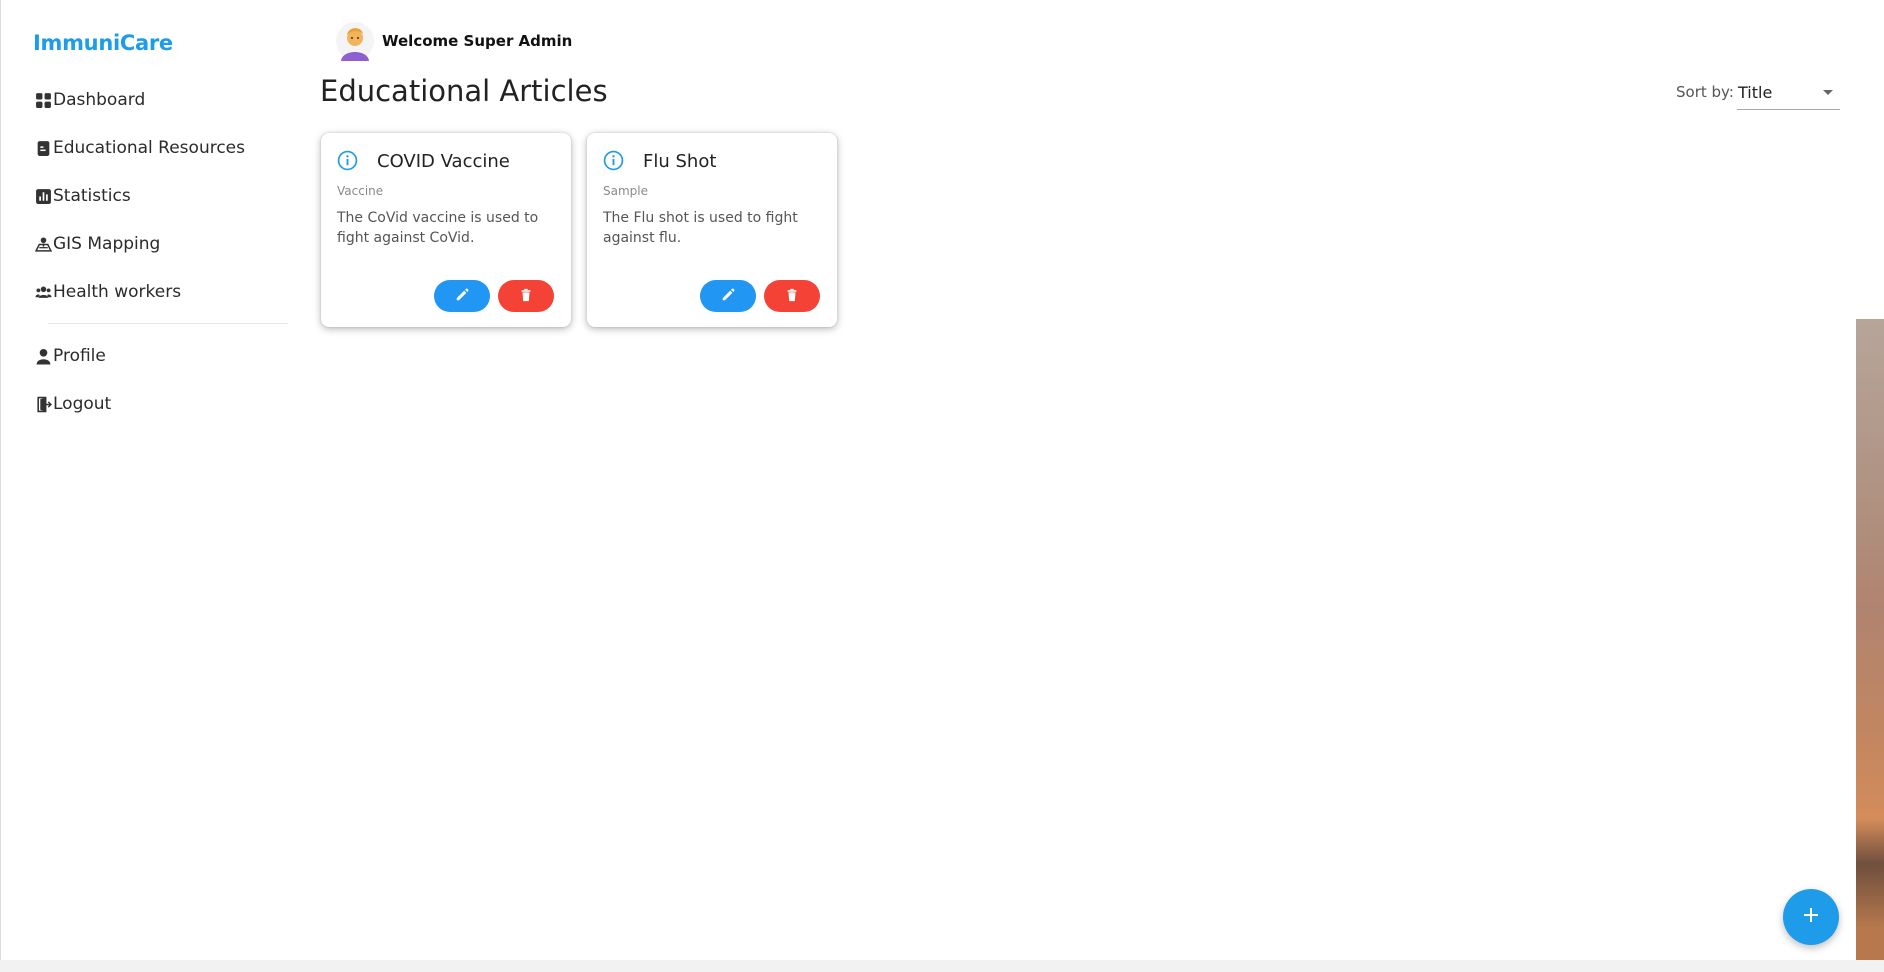 This screenshot has height=972, width=1884. What do you see at coordinates (625, 191) in the screenshot?
I see `article-category: Sample` at bounding box center [625, 191].